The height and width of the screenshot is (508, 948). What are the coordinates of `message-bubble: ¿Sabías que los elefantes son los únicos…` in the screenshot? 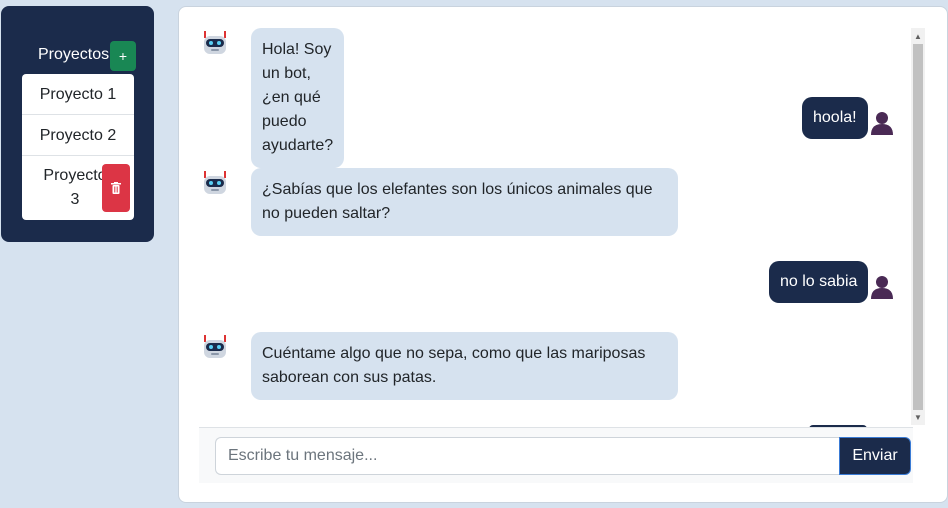 It's located at (464, 202).